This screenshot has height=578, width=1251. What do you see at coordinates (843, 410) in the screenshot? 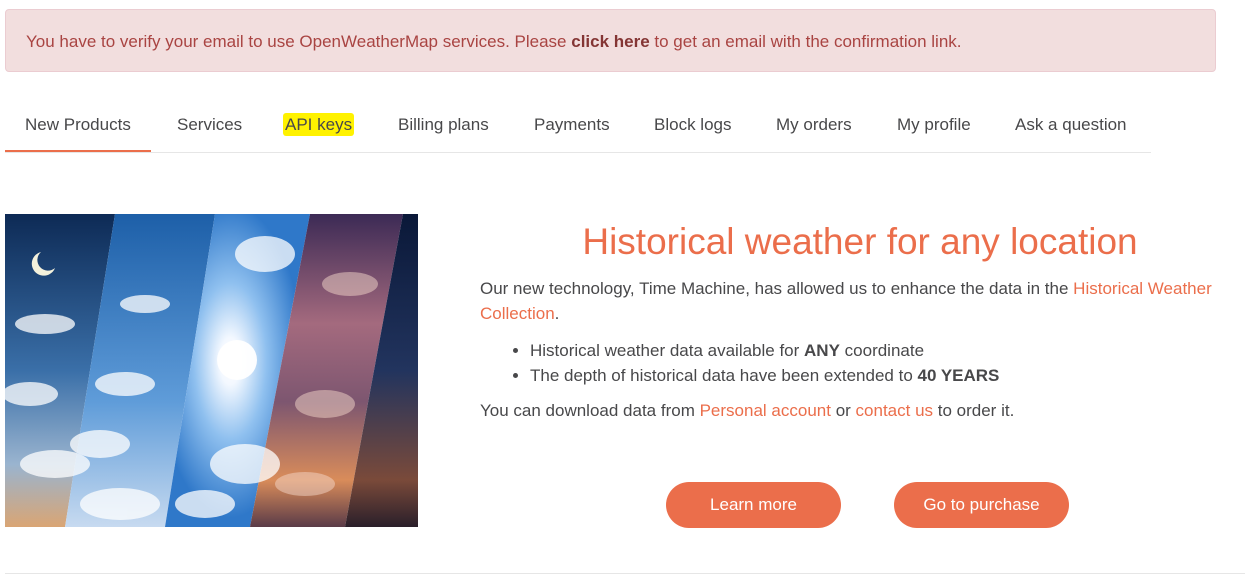
I see `download-text-or: or` at bounding box center [843, 410].